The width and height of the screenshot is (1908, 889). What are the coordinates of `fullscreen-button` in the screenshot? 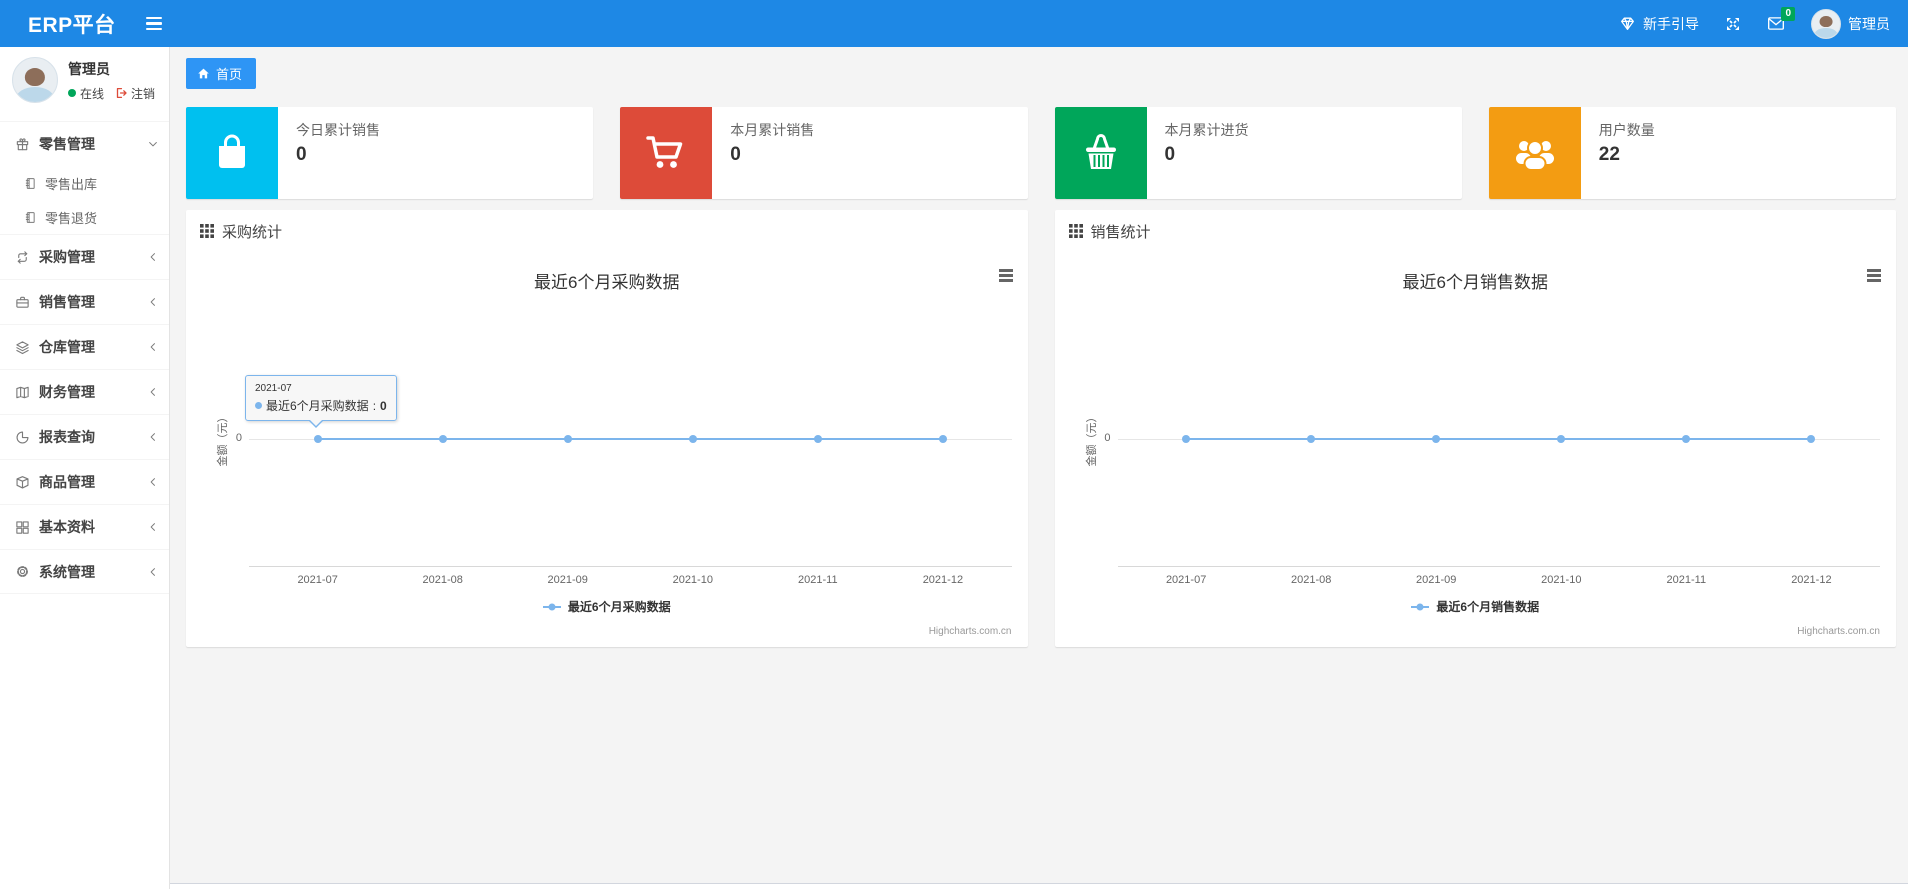 It's located at (1733, 24).